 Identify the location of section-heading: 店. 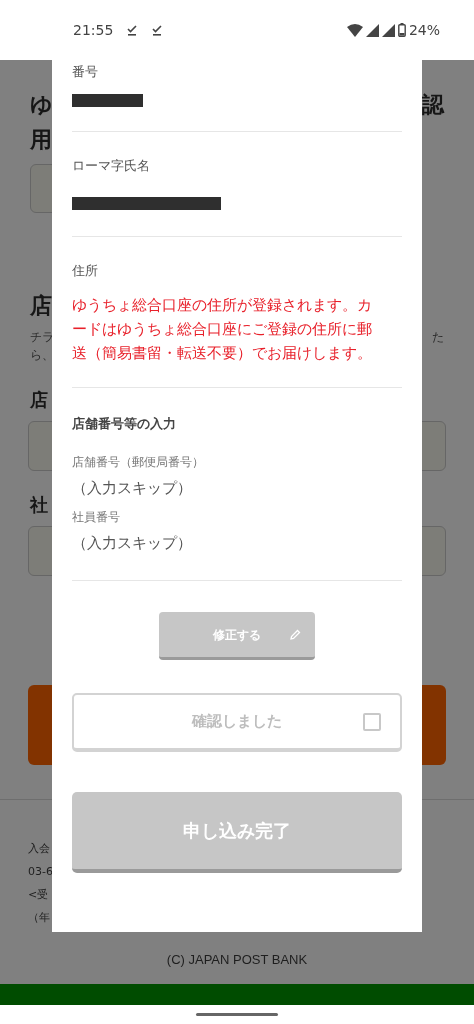
(41, 305).